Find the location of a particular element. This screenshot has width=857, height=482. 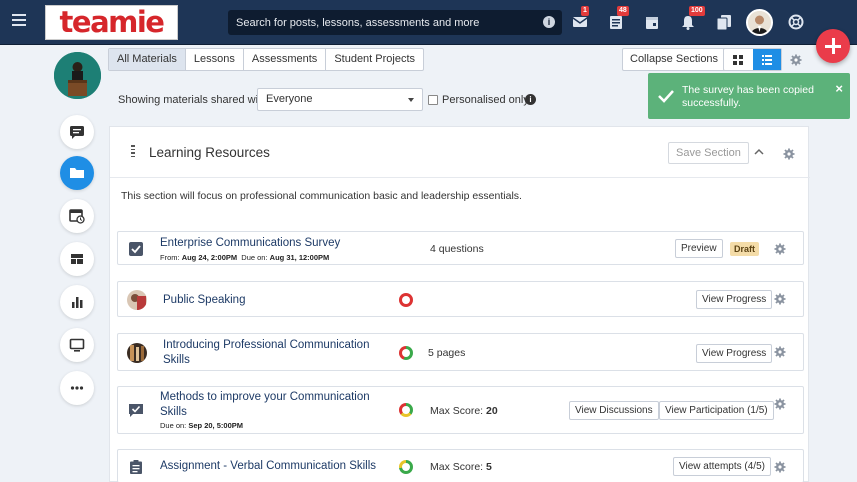

filter-label: Showing materials shared with is located at coordinates (193, 100).